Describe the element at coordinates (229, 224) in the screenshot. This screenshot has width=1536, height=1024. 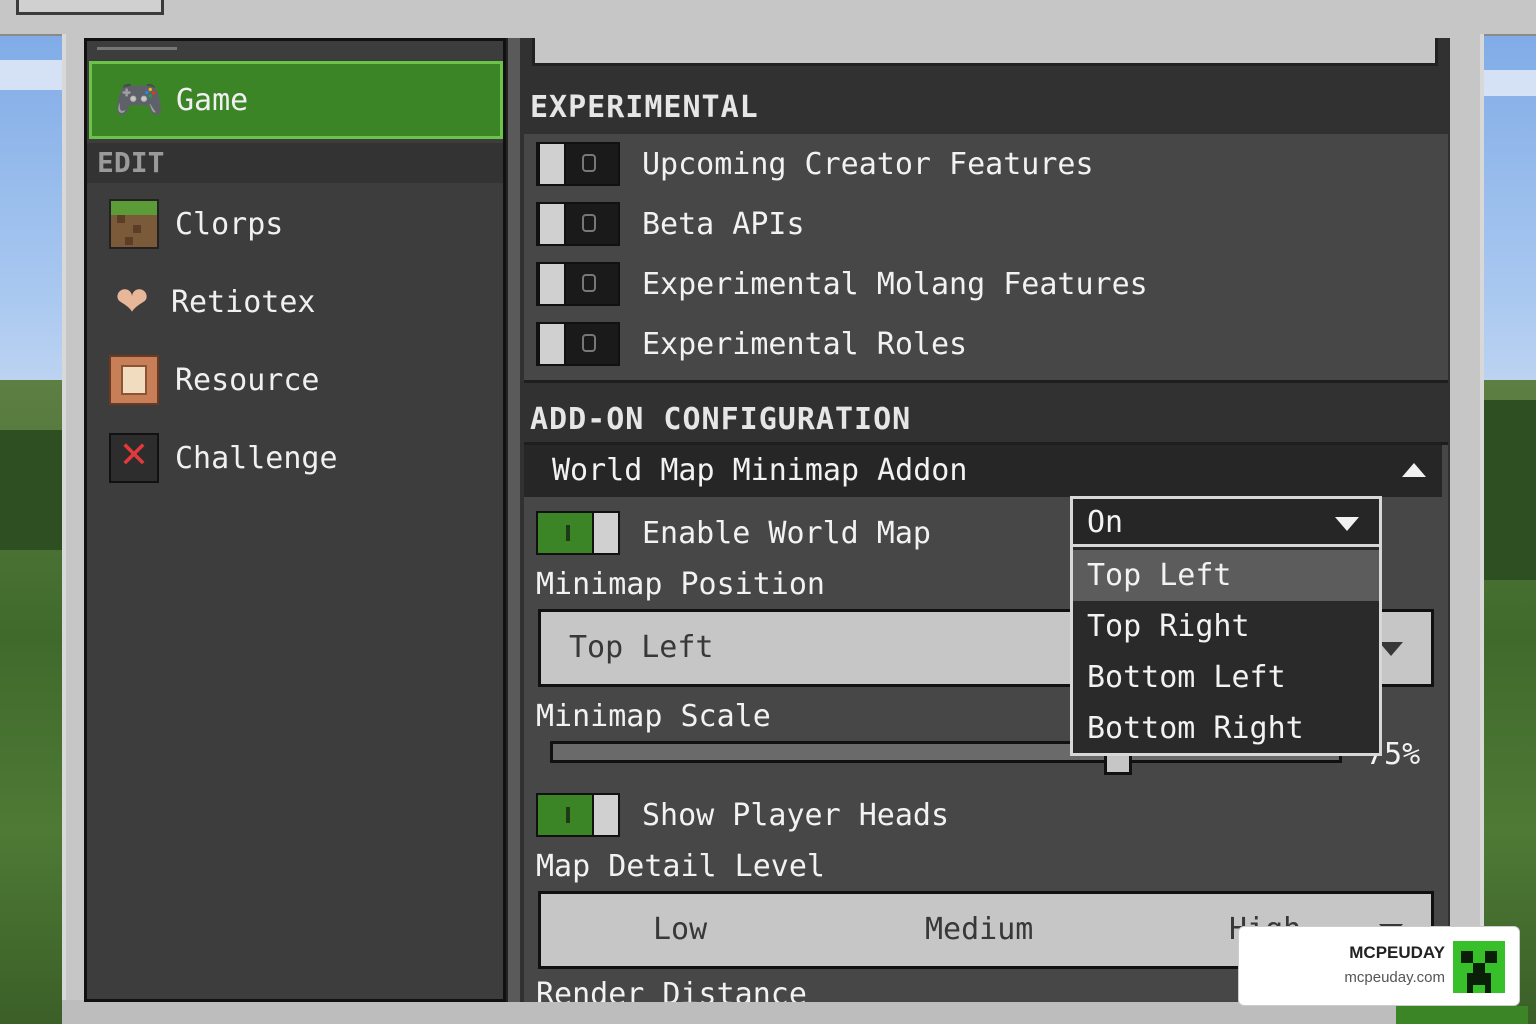
I see `sidebar-item-label: Clorps` at that location.